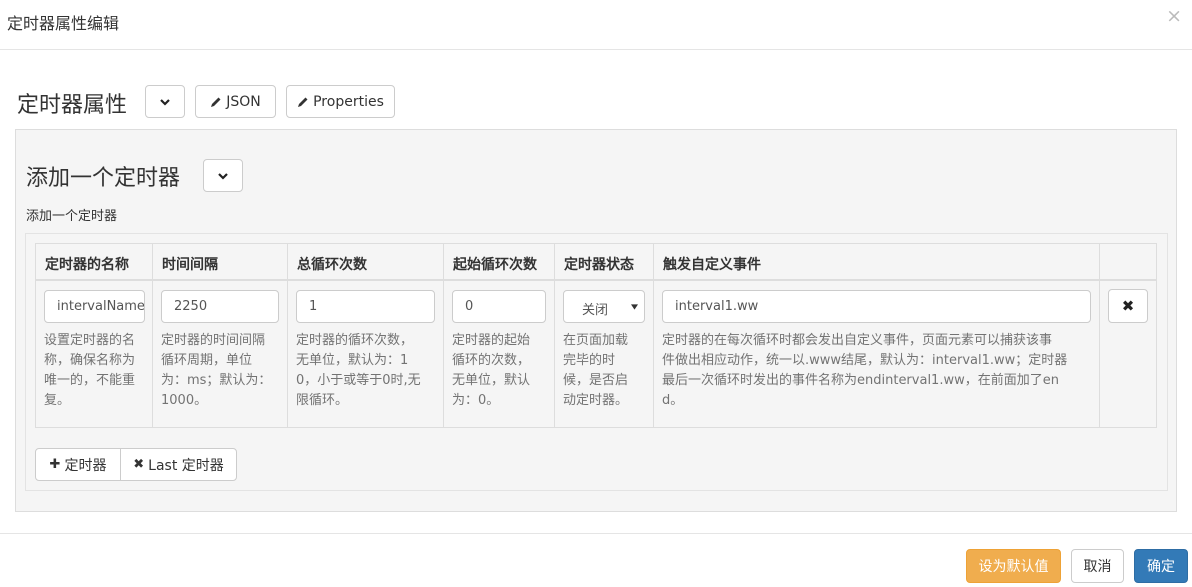 The height and width of the screenshot is (587, 1192). Describe the element at coordinates (243, 101) in the screenshot. I see `json-button-label: JSON` at that location.